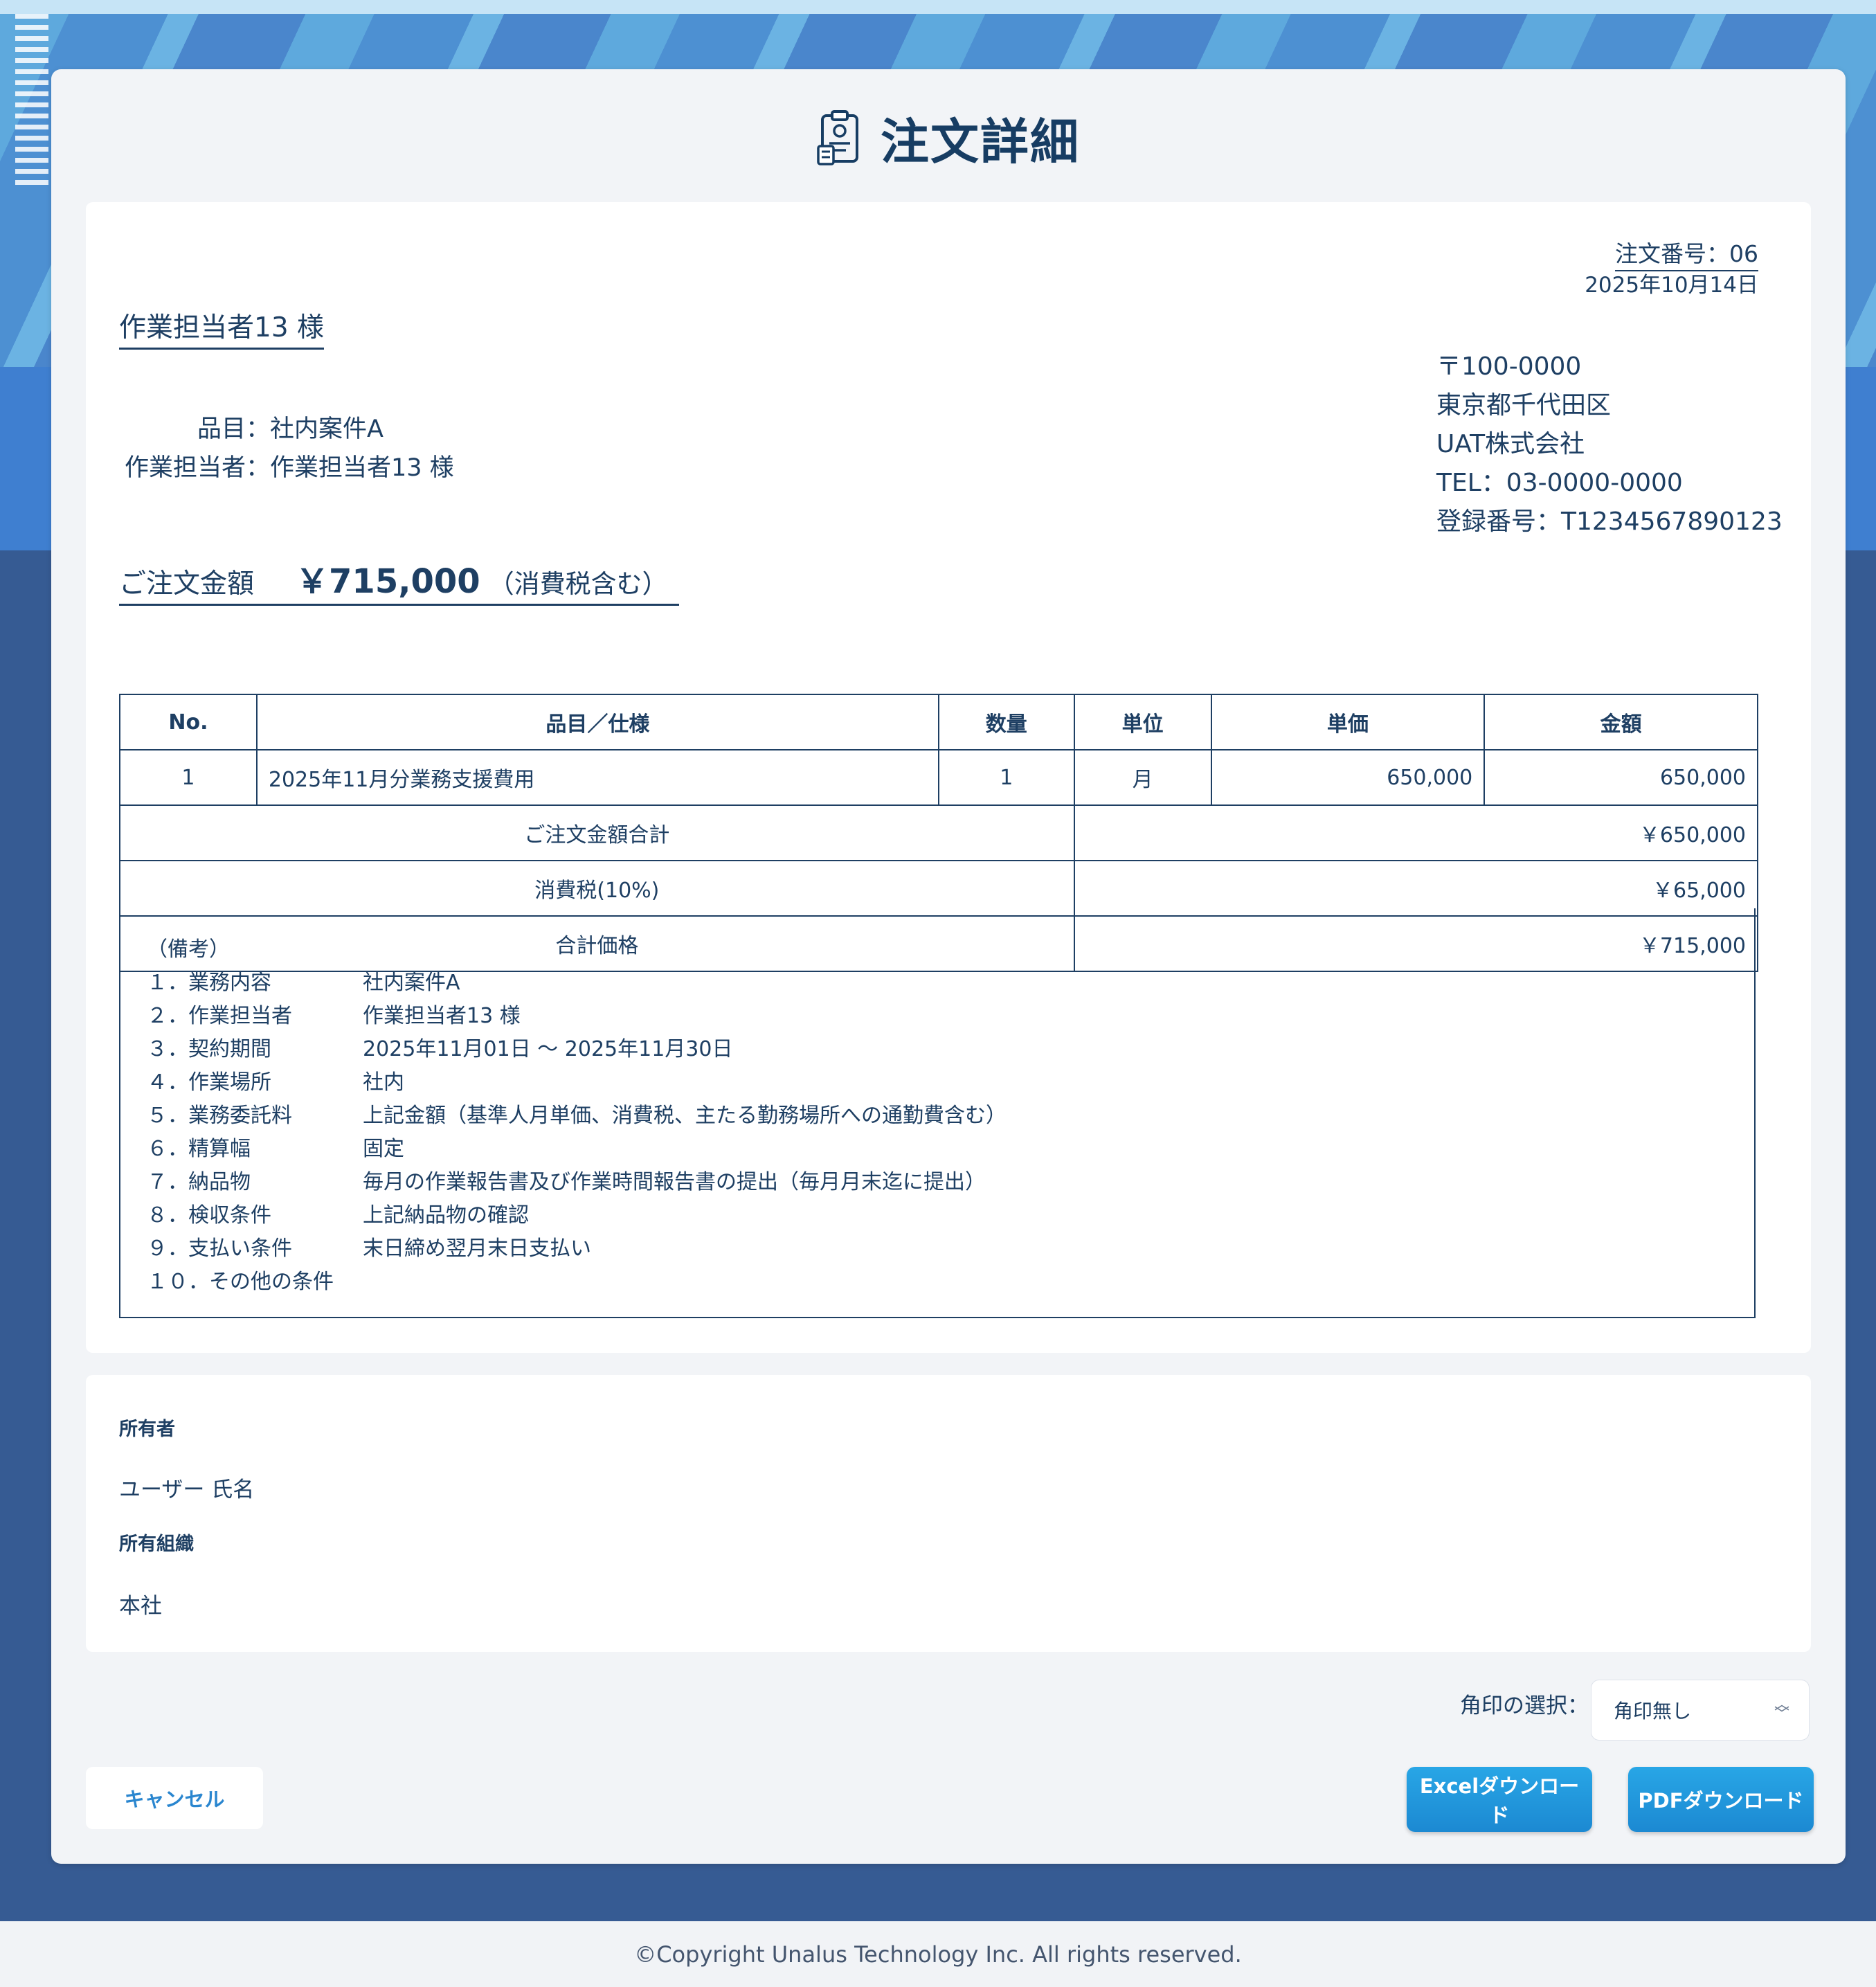 This screenshot has height=1987, width=1876. I want to click on remark-key: １０．その他の条件, so click(240, 1282).